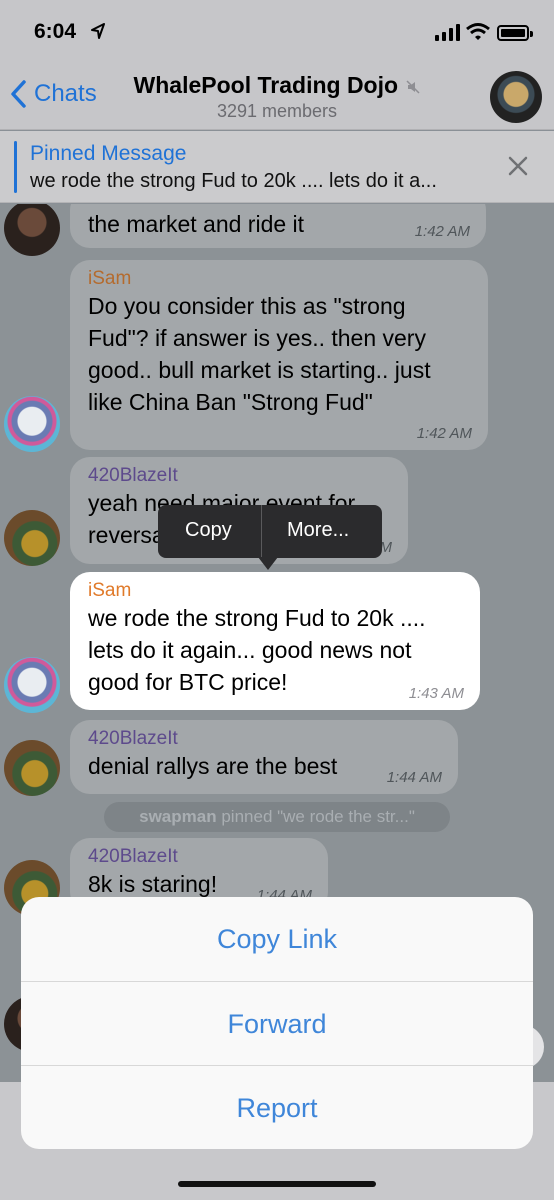  What do you see at coordinates (277, 1184) in the screenshot?
I see `home-indicator` at bounding box center [277, 1184].